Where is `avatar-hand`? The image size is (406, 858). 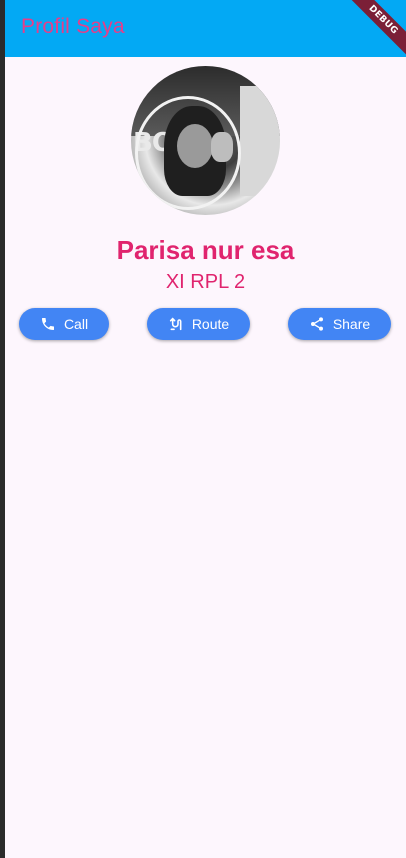
avatar-hand is located at coordinates (222, 147).